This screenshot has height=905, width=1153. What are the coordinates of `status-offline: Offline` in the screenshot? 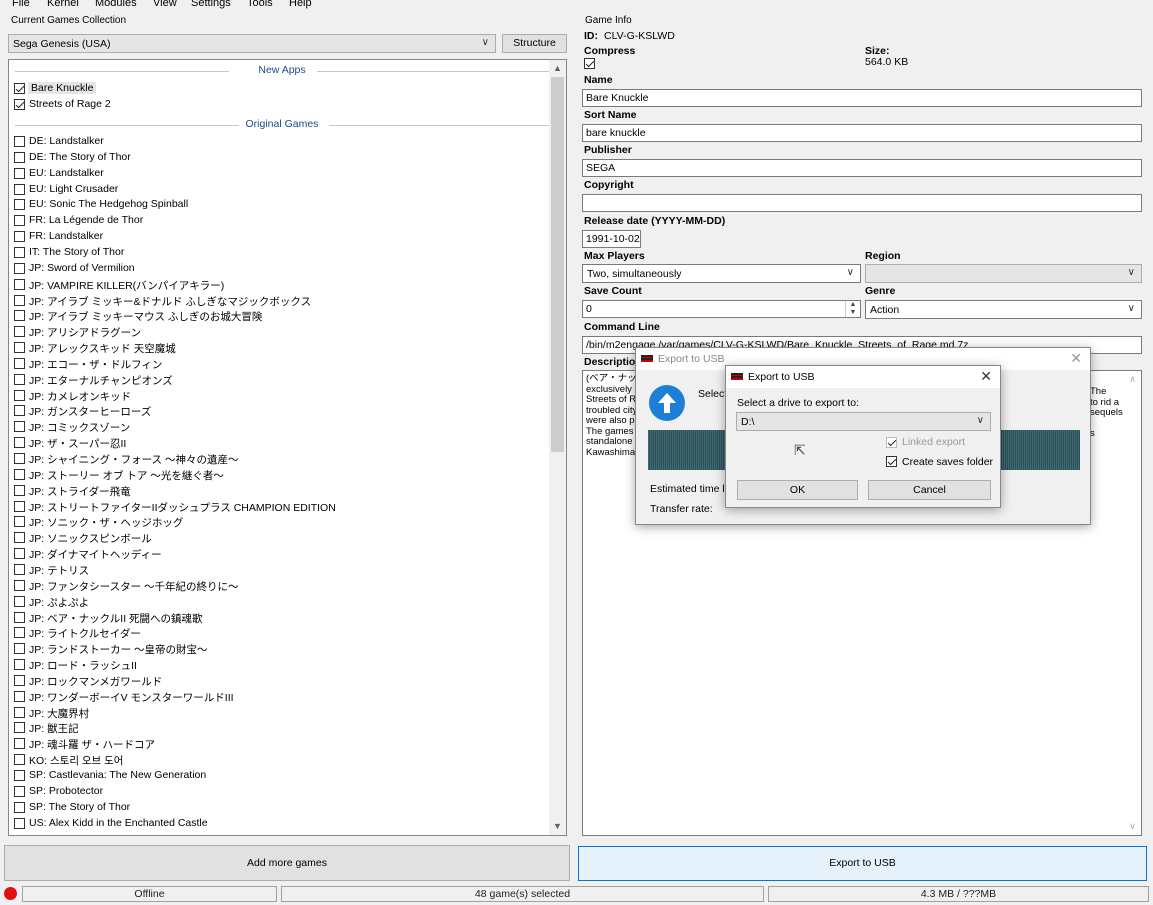 It's located at (149, 894).